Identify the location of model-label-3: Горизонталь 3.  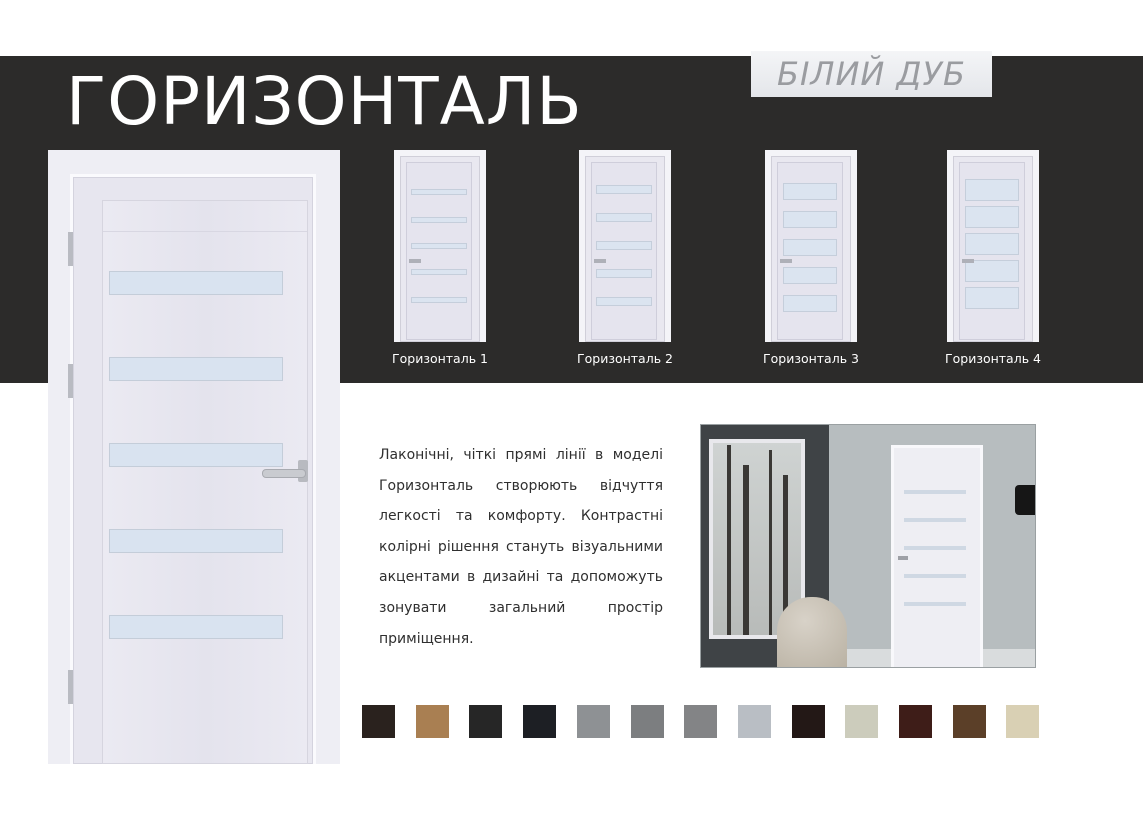
(811, 358).